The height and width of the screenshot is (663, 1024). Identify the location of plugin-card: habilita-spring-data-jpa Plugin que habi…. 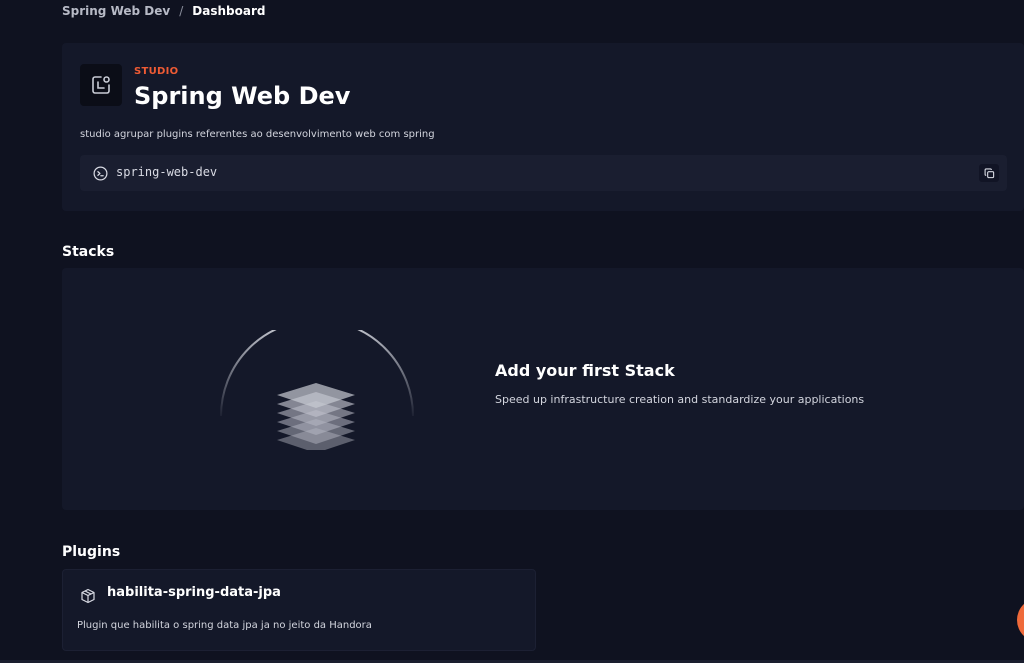
(299, 610).